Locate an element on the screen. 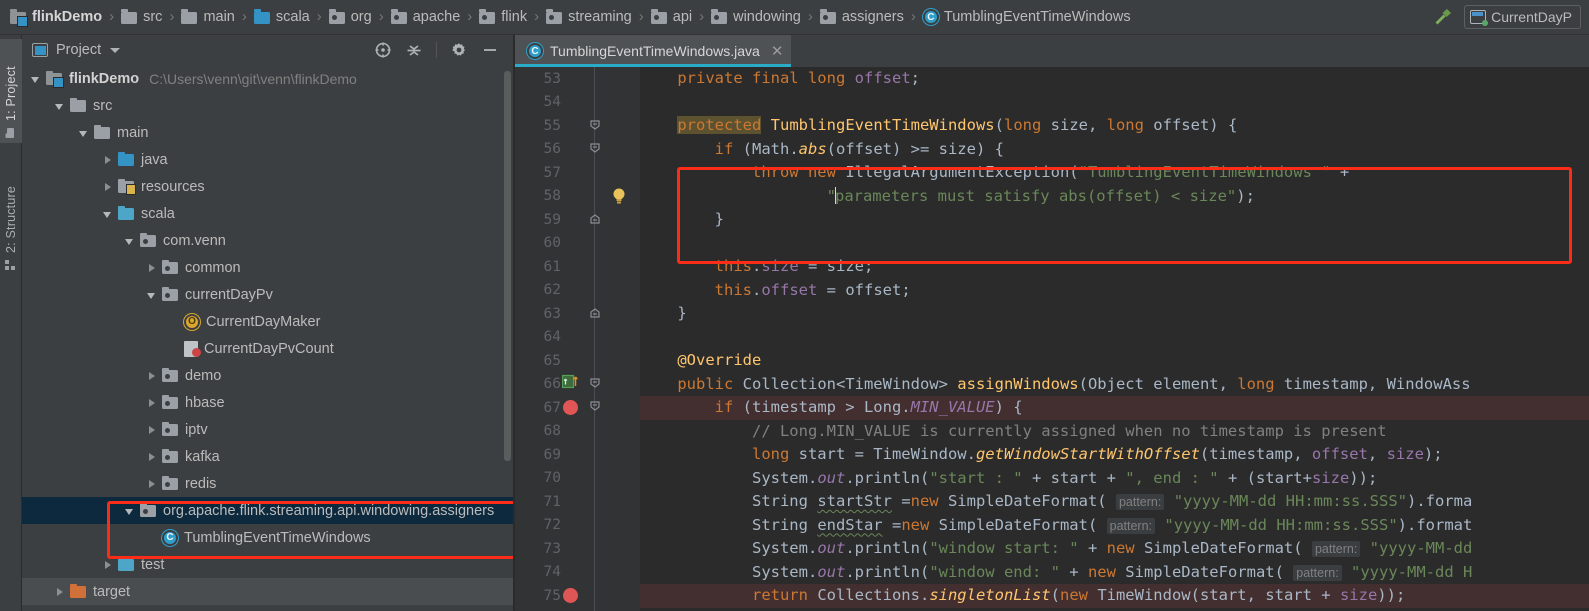  tool-tab-project: 1: Project is located at coordinates (11, 91).